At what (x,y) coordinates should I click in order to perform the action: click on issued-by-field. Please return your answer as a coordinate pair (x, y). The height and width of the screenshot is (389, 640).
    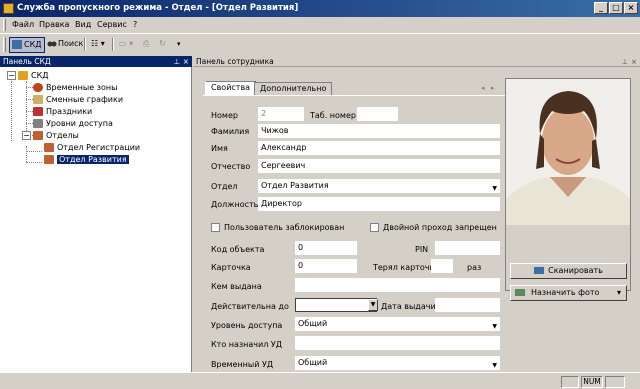
    Looking at the image, I should click on (397, 285).